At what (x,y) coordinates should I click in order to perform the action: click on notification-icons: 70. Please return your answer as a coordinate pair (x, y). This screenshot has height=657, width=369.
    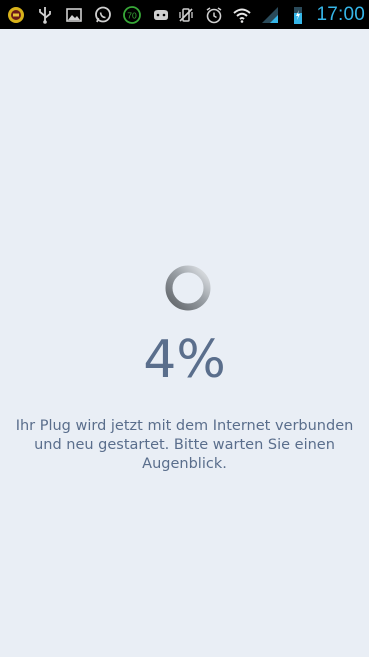
    Looking at the image, I should click on (85, 15).